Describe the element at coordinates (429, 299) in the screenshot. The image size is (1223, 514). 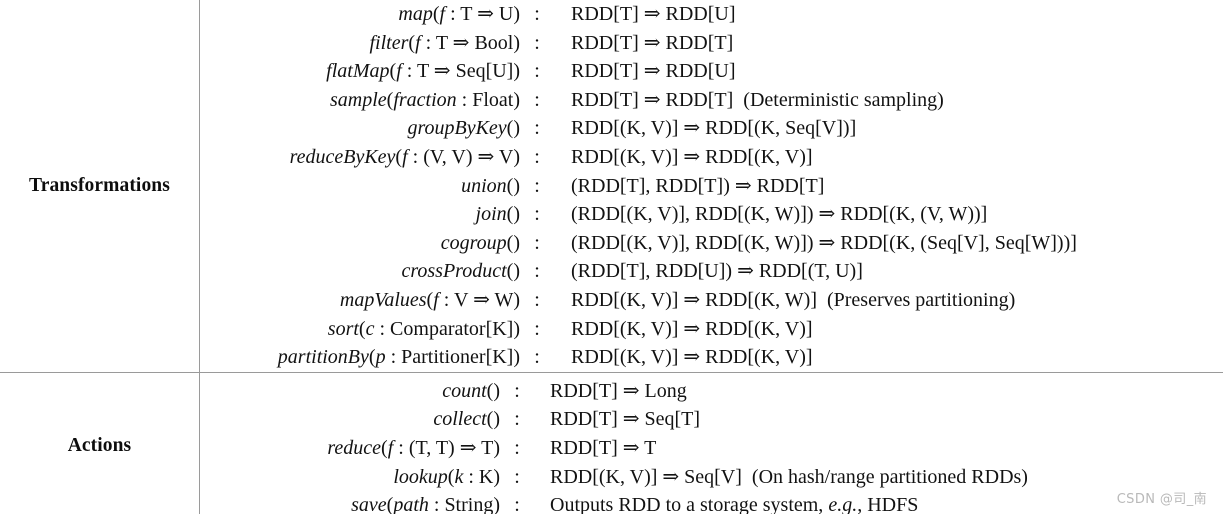
I see `api-signature: mapValues(f : V ⇒ W)` at that location.